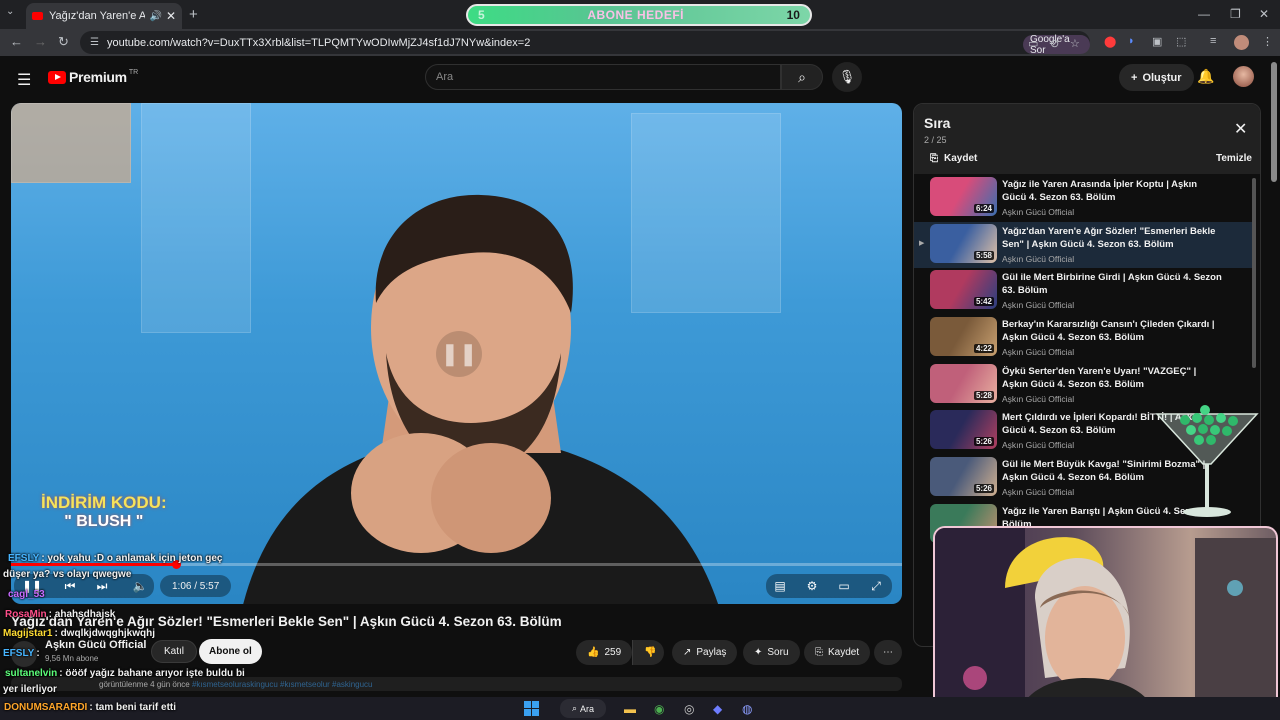  I want to click on restore-icon: ❐, so click(1235, 14).